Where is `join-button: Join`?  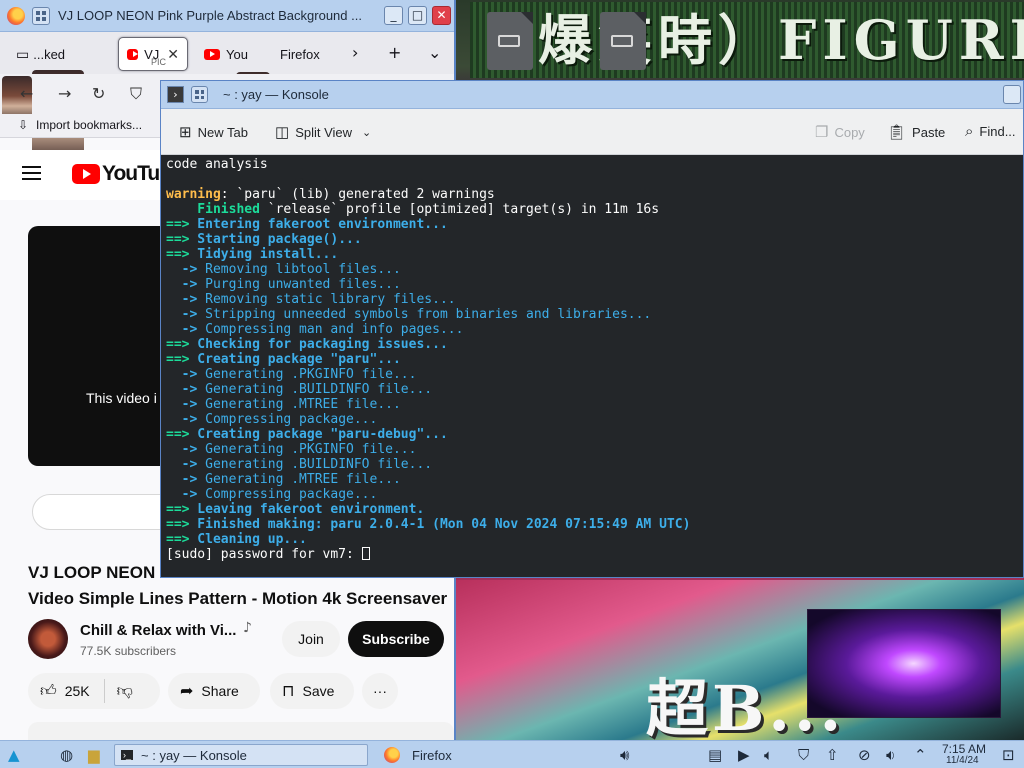
join-button: Join is located at coordinates (311, 639).